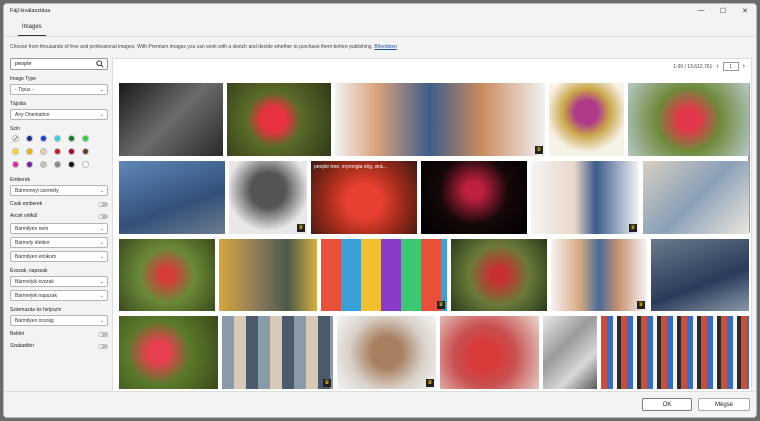 This screenshot has width=760, height=421. Describe the element at coordinates (103, 346) in the screenshot. I see `outdoor-toggle` at that location.